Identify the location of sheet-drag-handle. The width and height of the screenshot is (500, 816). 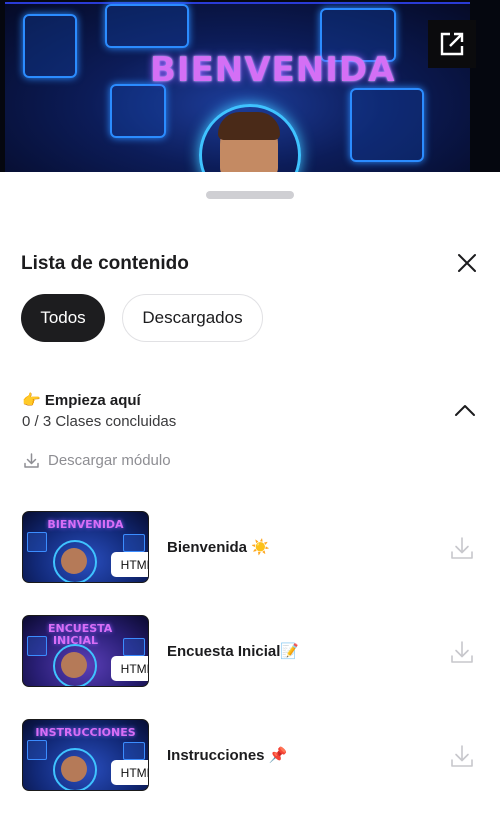
(250, 195).